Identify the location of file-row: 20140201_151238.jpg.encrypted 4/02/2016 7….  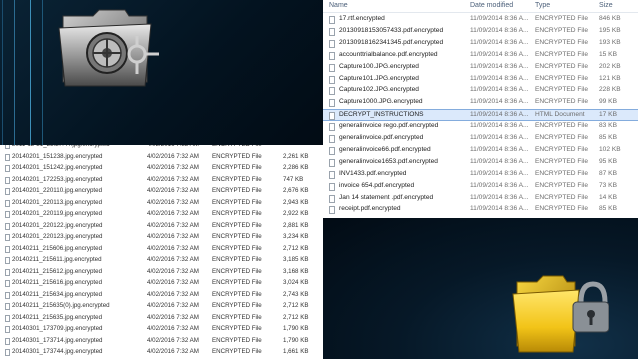
(161, 158).